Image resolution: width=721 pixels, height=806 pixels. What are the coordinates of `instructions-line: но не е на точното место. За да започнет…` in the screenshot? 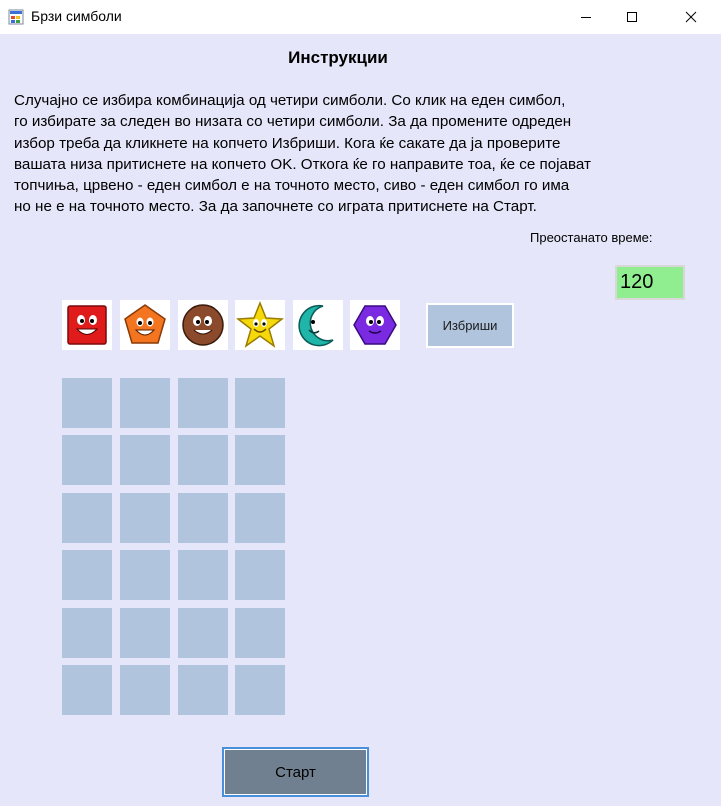 It's located at (275, 207).